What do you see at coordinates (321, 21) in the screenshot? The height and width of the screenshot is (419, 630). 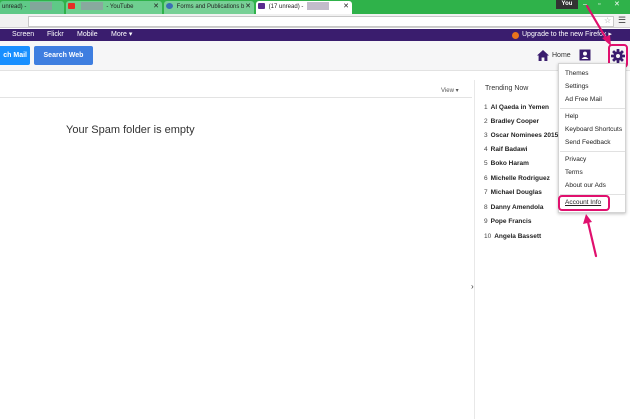 I see `url-field` at bounding box center [321, 21].